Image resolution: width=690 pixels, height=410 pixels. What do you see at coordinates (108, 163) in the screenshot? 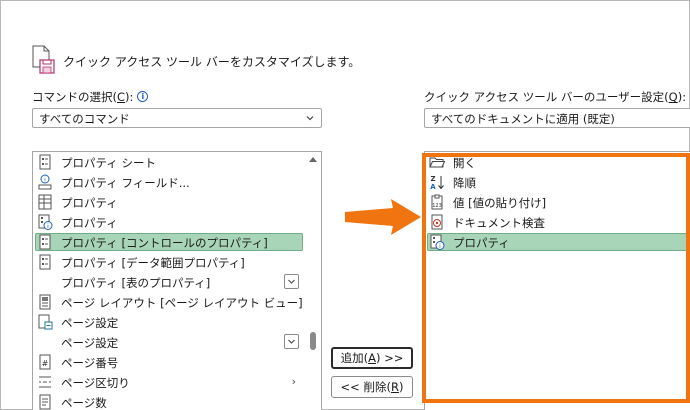
I see `list-item-label: プロパティ シート` at bounding box center [108, 163].